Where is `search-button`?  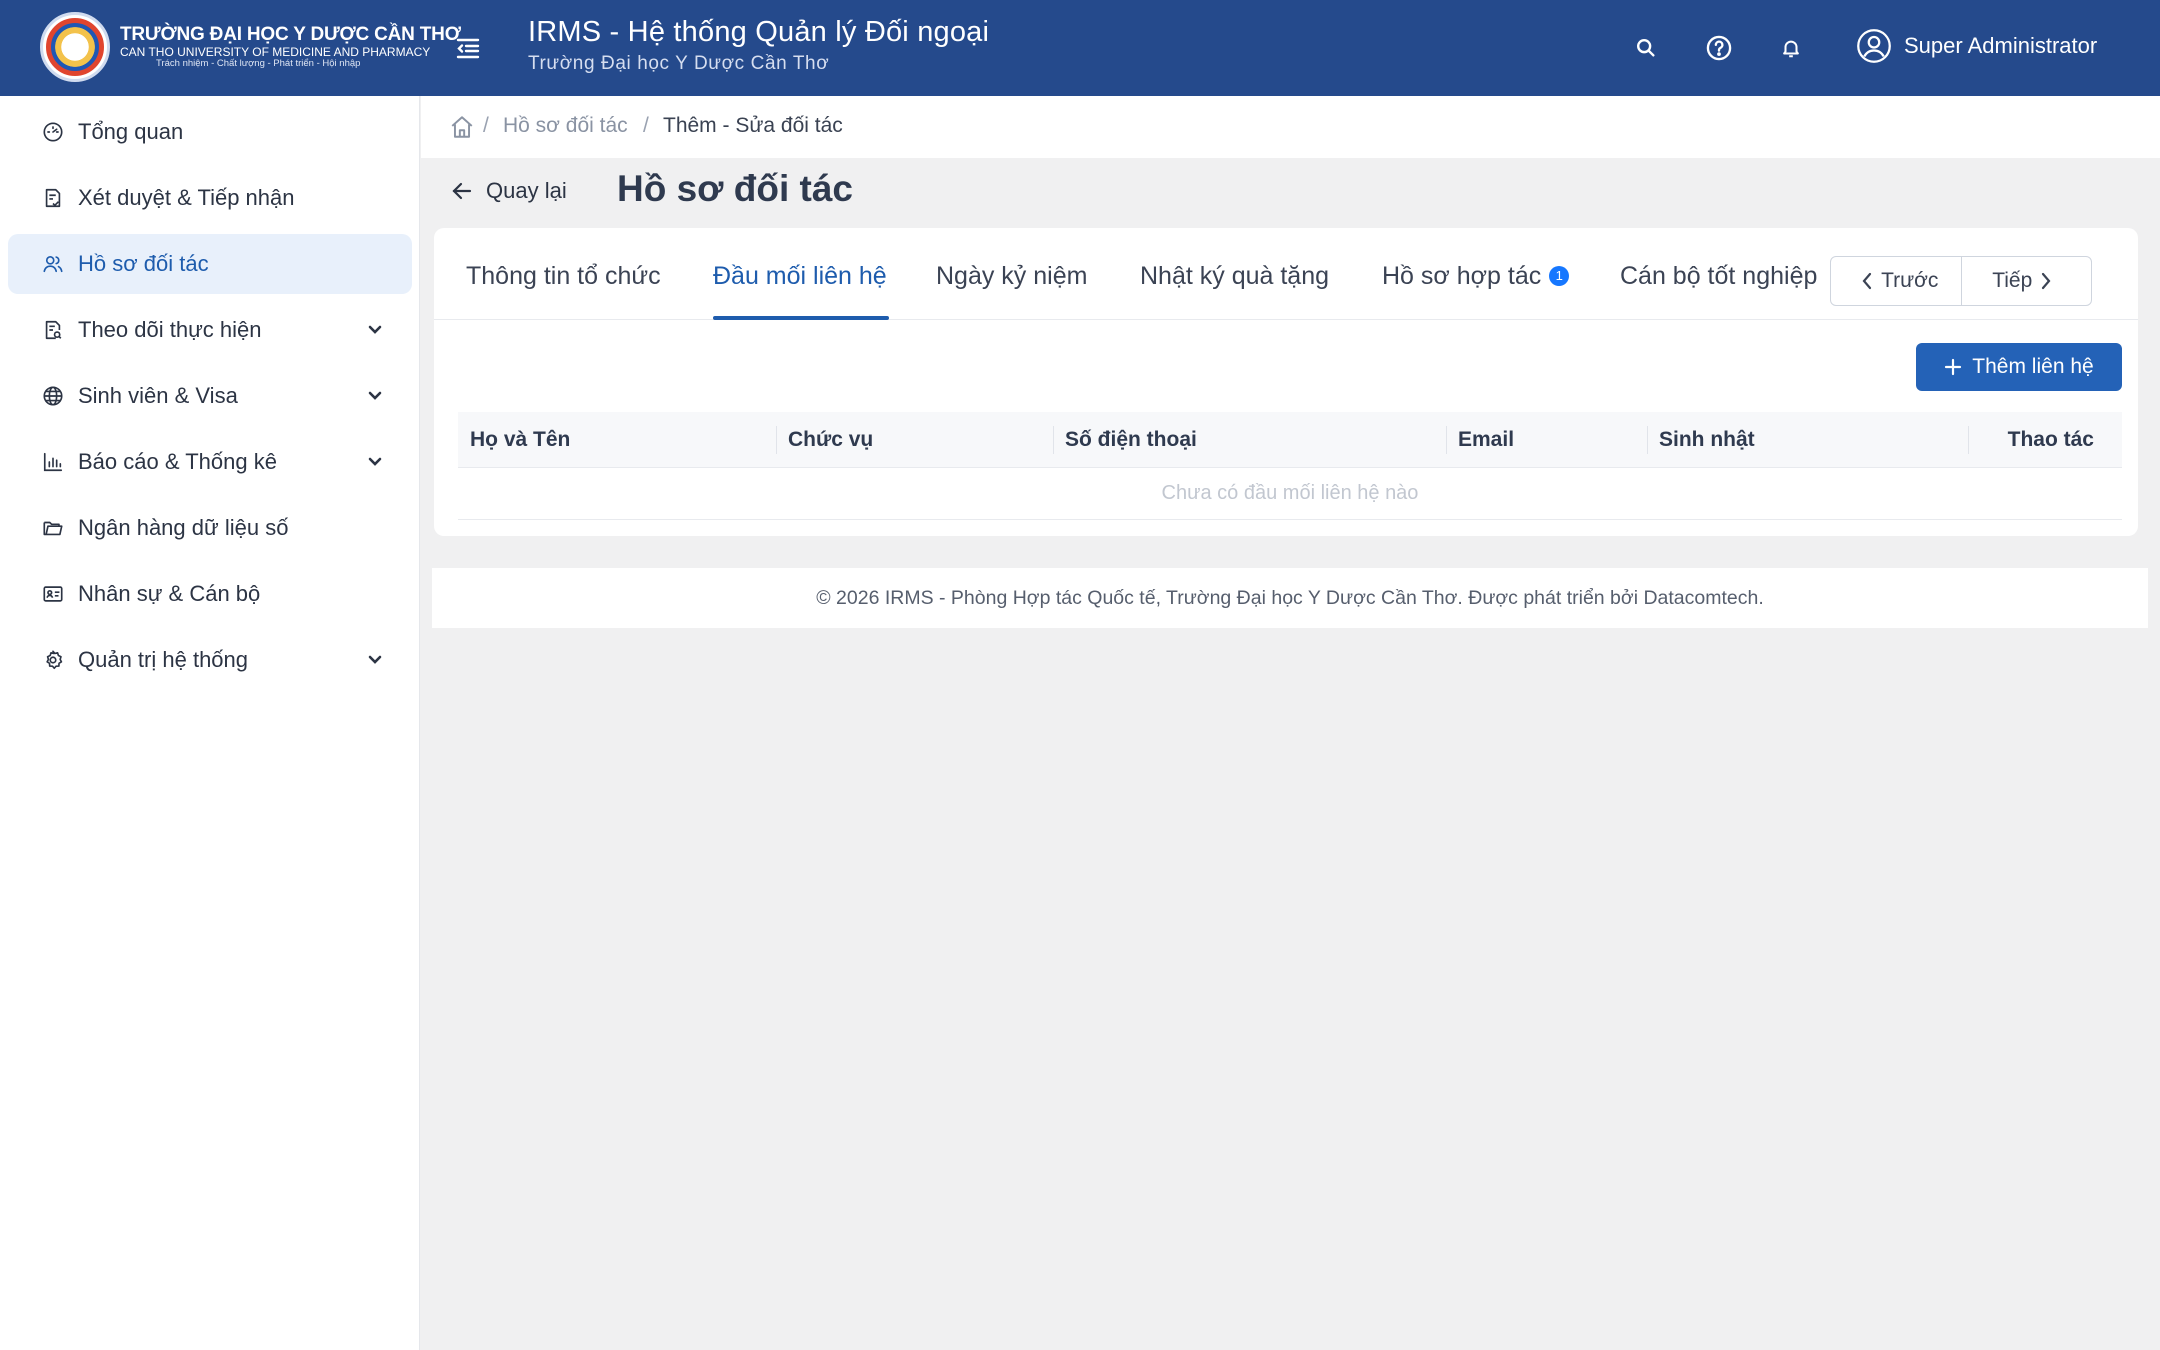
search-button is located at coordinates (1646, 48).